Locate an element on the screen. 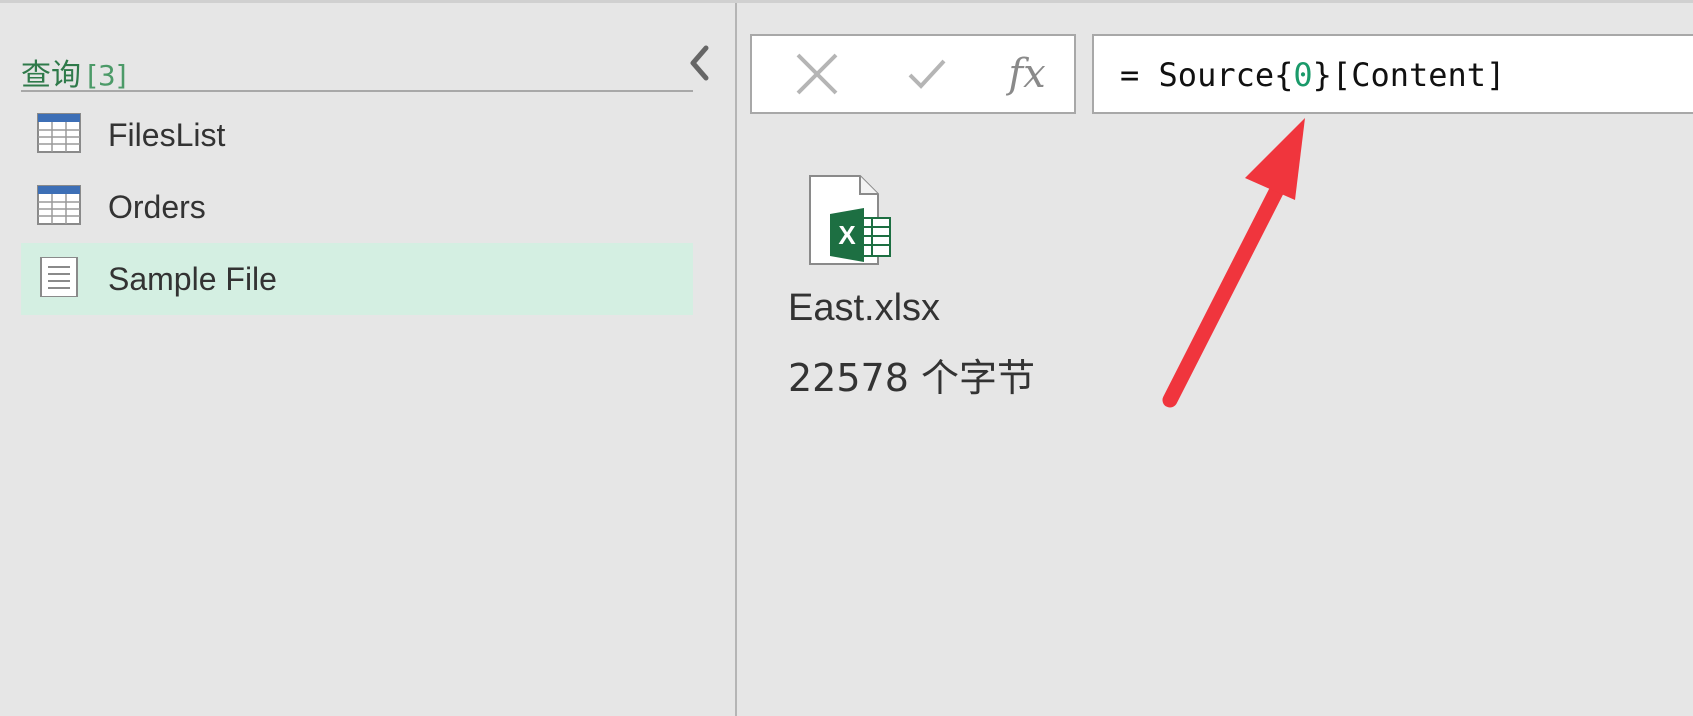 The height and width of the screenshot is (716, 1693). file-name: East.xlsx is located at coordinates (864, 308).